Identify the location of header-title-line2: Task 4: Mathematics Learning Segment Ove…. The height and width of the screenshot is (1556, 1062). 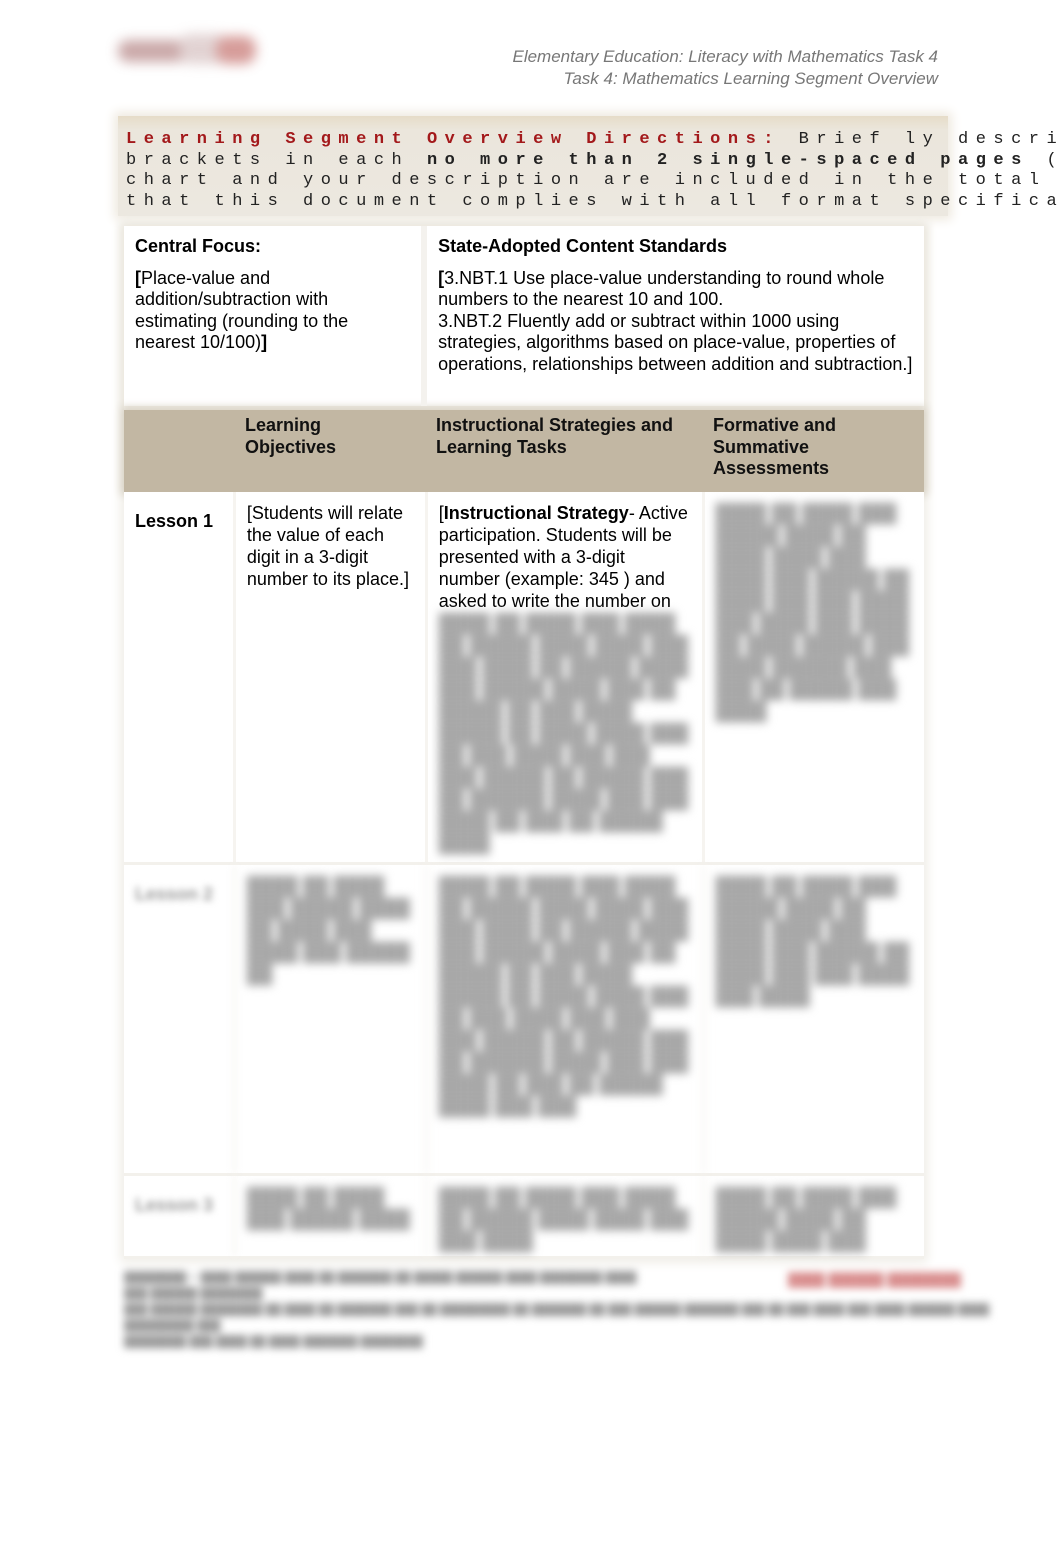
(751, 78).